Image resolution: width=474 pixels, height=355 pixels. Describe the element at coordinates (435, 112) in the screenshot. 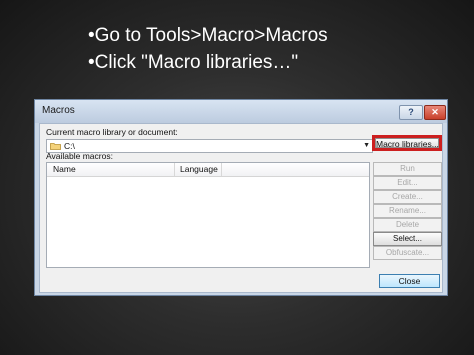

I see `close-icon: ✕` at that location.